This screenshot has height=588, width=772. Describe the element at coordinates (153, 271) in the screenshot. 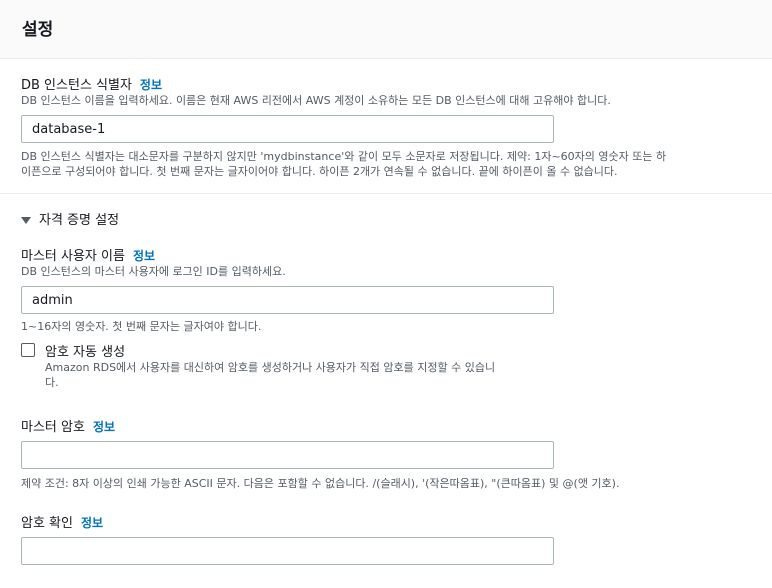

I see `master-username-description: DB 인스턴스의 마스터 사용자에 로그인 ID를 입력하세요.` at that location.